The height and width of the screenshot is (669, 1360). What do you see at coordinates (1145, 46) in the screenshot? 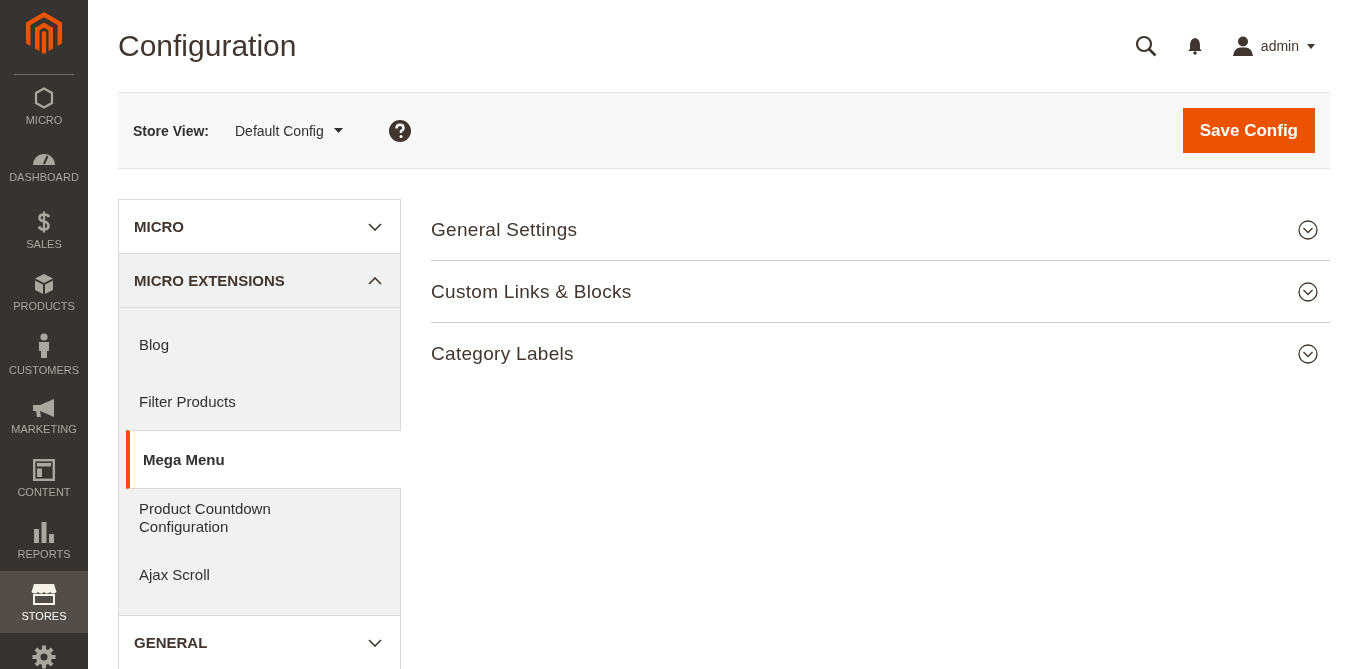
I see `search-icon` at bounding box center [1145, 46].